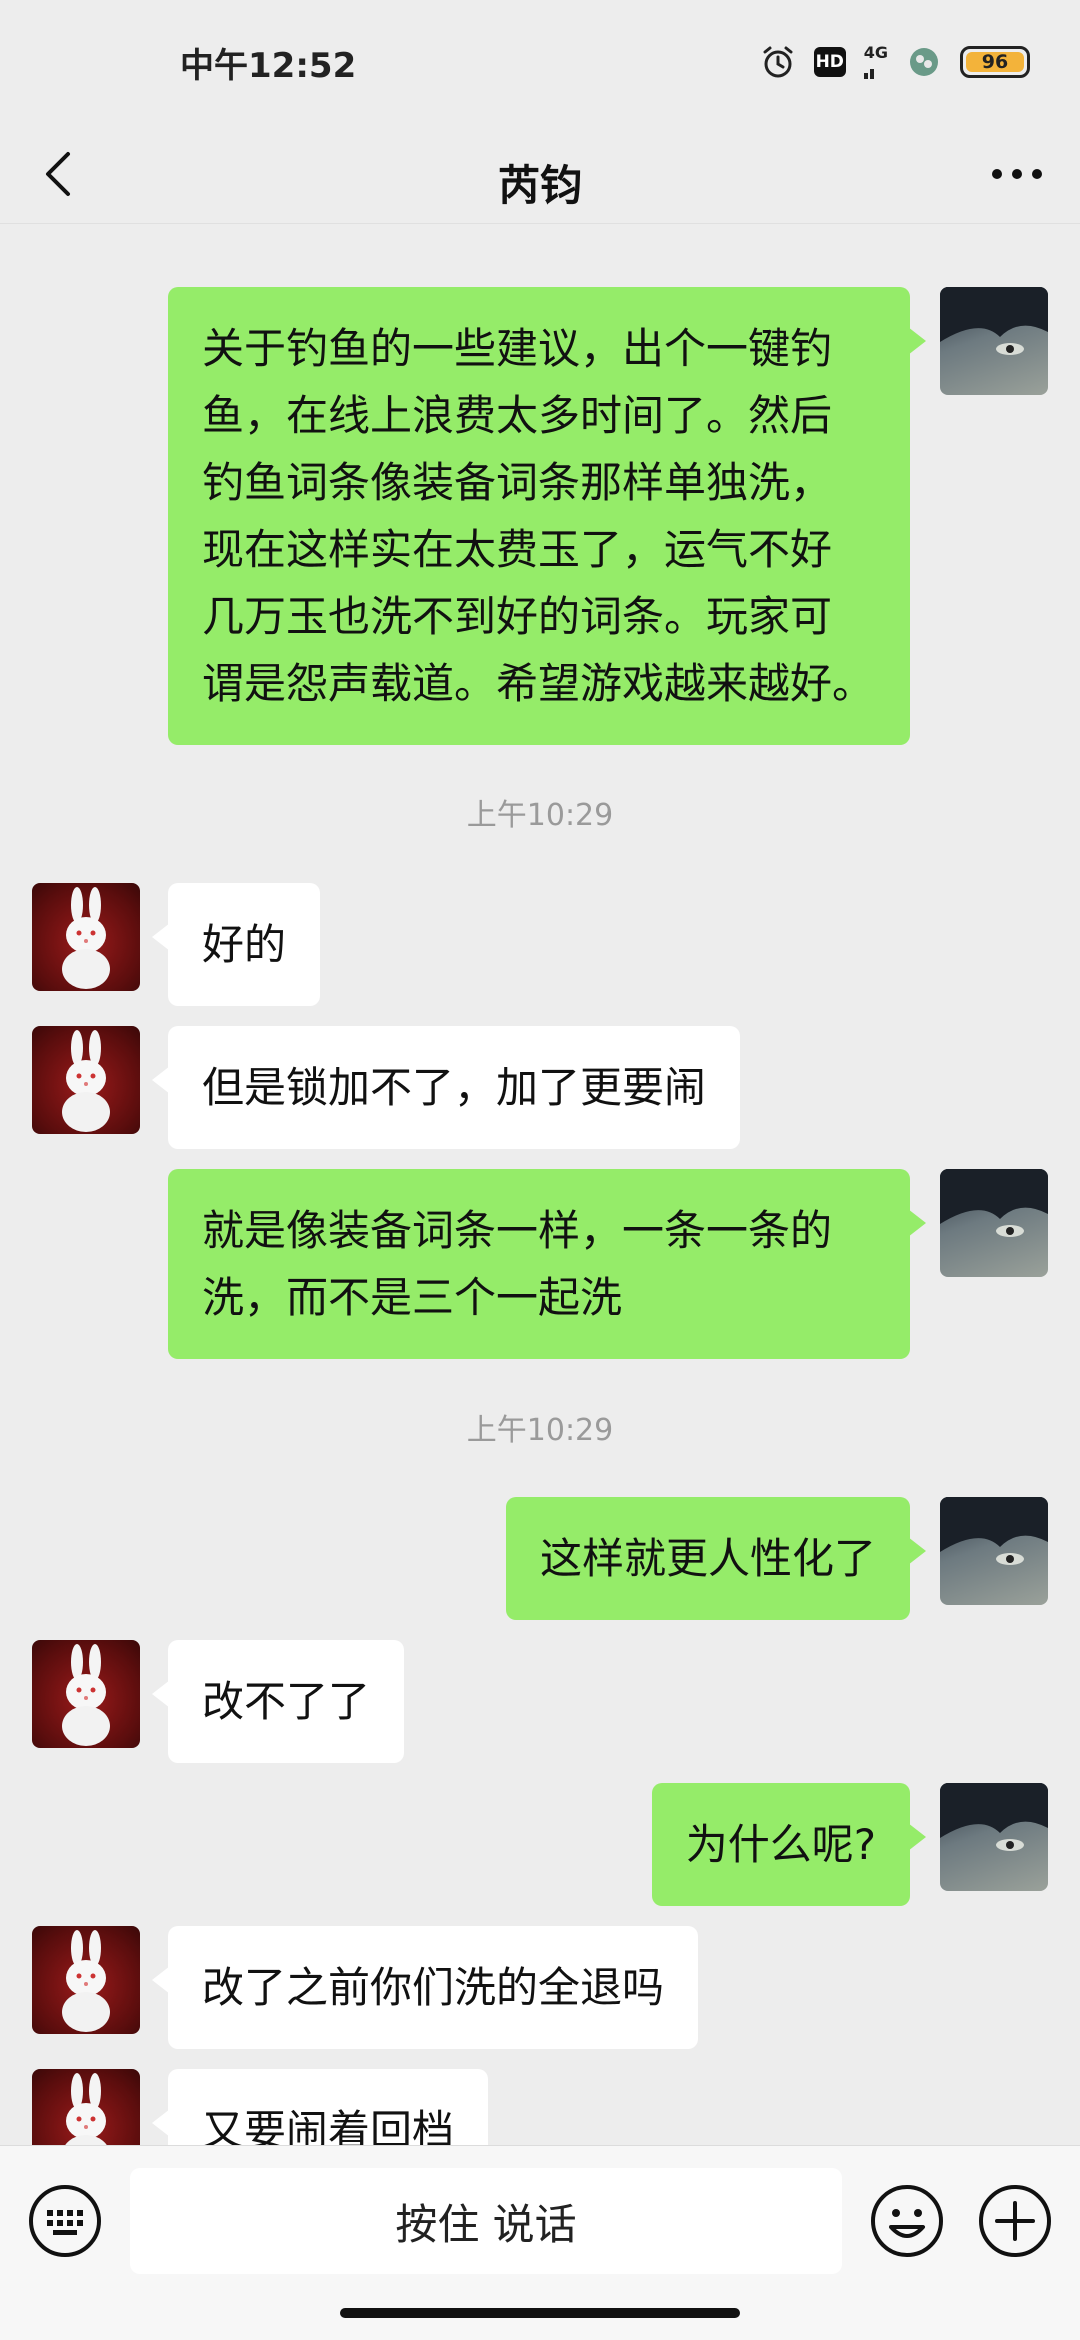 The height and width of the screenshot is (2340, 1080). I want to click on message-text: 改了之前你们洗的全退吗, so click(433, 1987).